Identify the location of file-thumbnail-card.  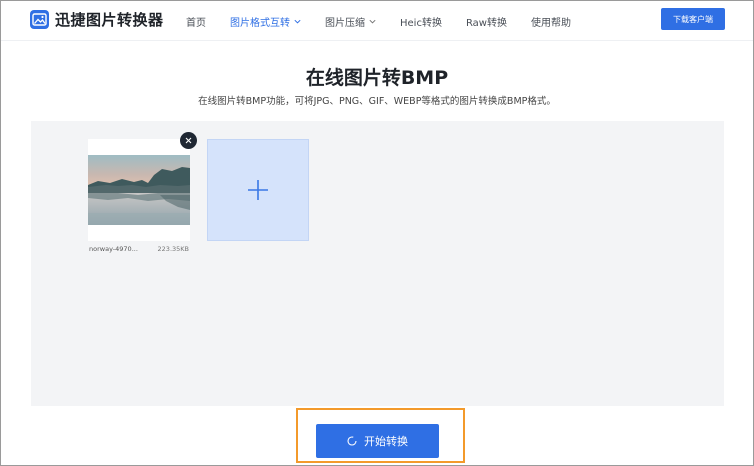
(139, 190).